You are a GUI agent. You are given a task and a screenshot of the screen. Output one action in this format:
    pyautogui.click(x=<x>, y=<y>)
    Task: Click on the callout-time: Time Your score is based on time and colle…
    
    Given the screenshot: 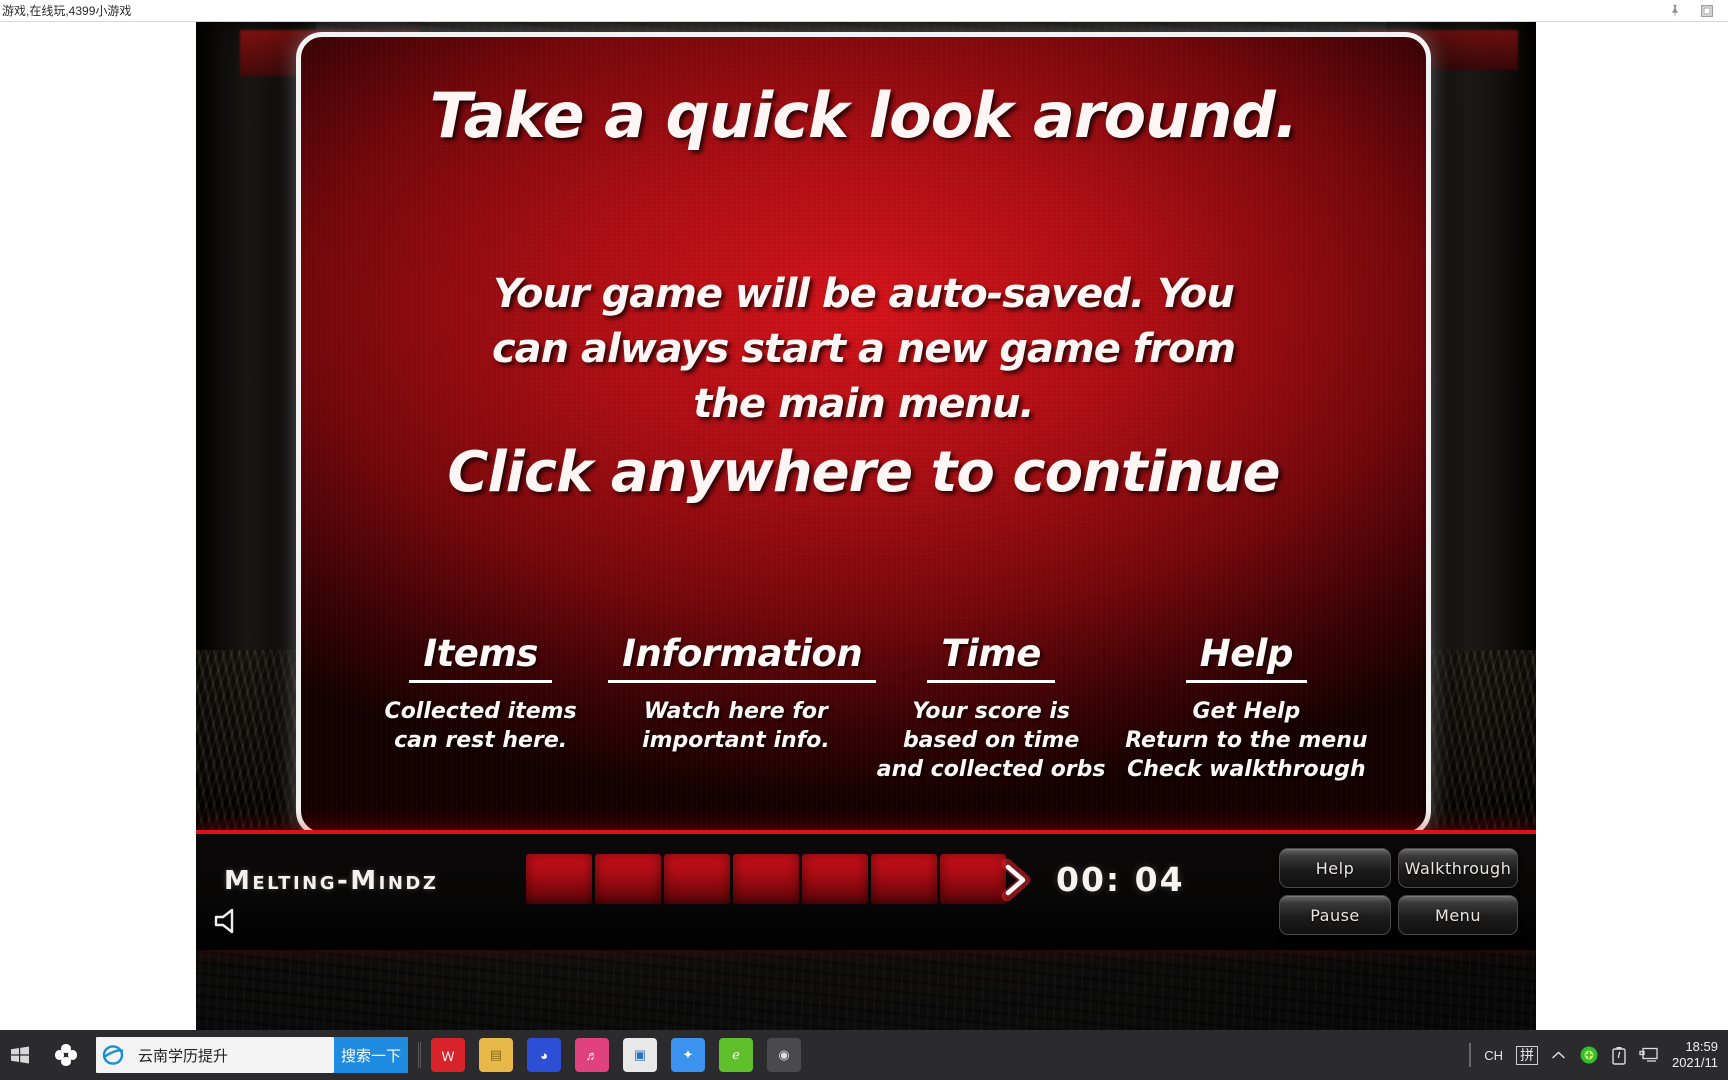 What is the action you would take?
    pyautogui.click(x=991, y=708)
    